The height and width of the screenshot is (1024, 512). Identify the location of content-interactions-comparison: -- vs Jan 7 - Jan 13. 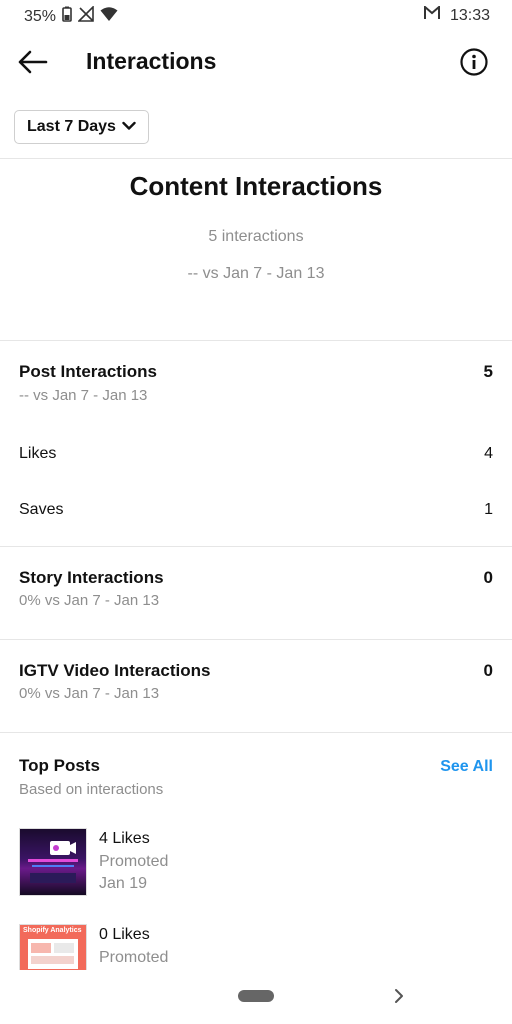
(256, 273).